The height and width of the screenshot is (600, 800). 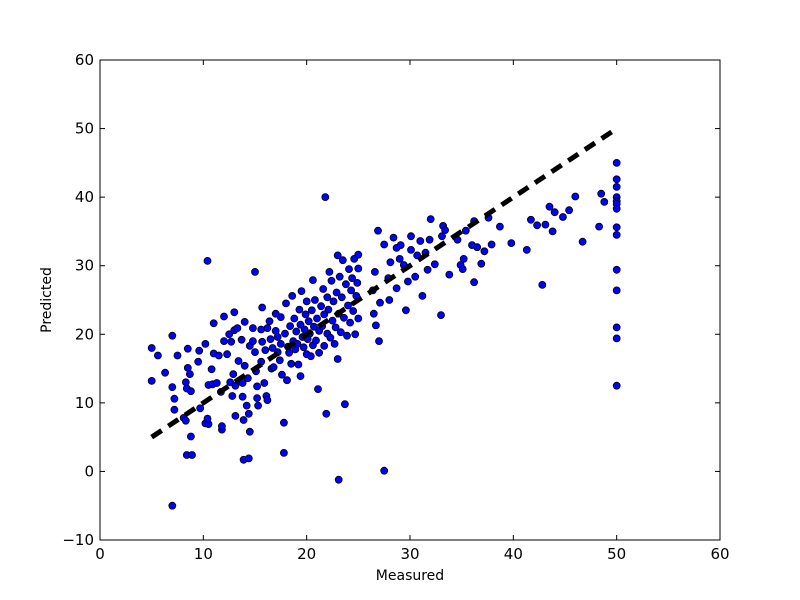 What do you see at coordinates (84, 129) in the screenshot?
I see `y-tick-label: 50` at bounding box center [84, 129].